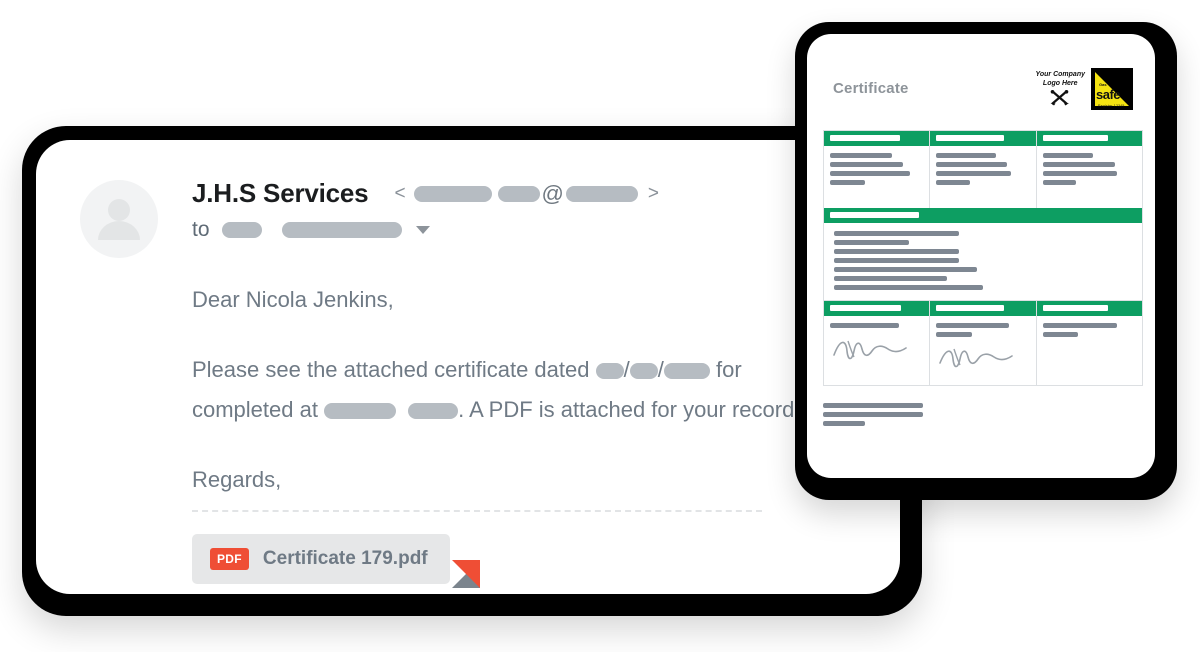 The image size is (1200, 652). I want to click on pdf-type-badge: PDF, so click(229, 559).